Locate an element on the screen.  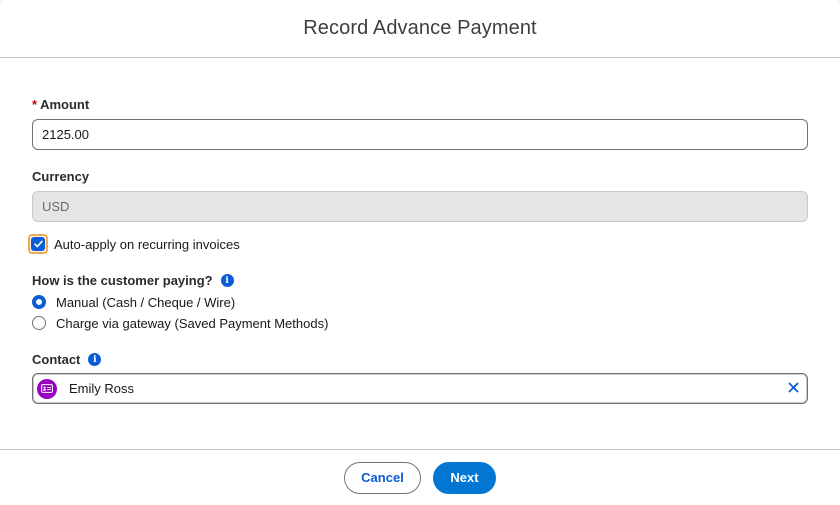
radio-manual-label: Manual (Cash / Cheque / Wire) is located at coordinates (146, 302).